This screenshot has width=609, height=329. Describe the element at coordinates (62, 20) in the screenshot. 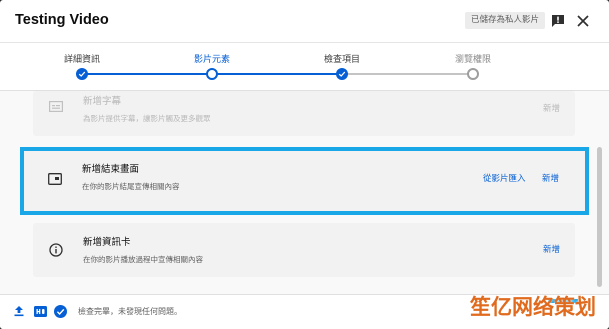

I see `dialog-title: Testing Video` at that location.